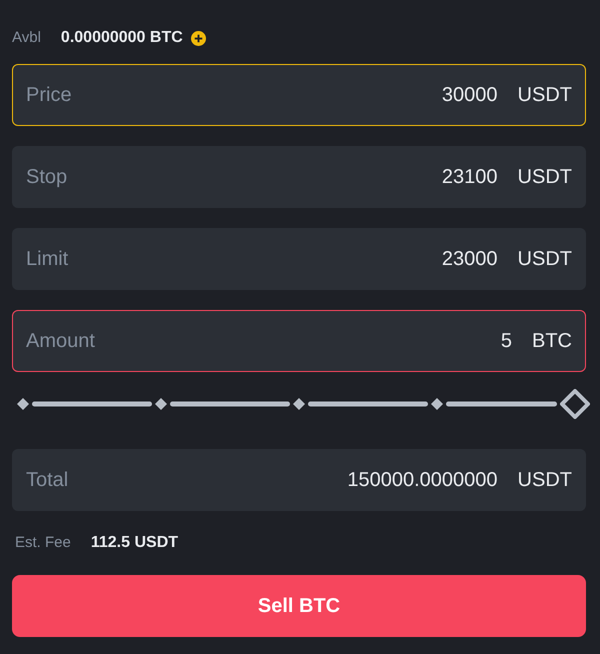  What do you see at coordinates (299, 480) in the screenshot?
I see `total-field: Total 150000.0000000 USDT` at bounding box center [299, 480].